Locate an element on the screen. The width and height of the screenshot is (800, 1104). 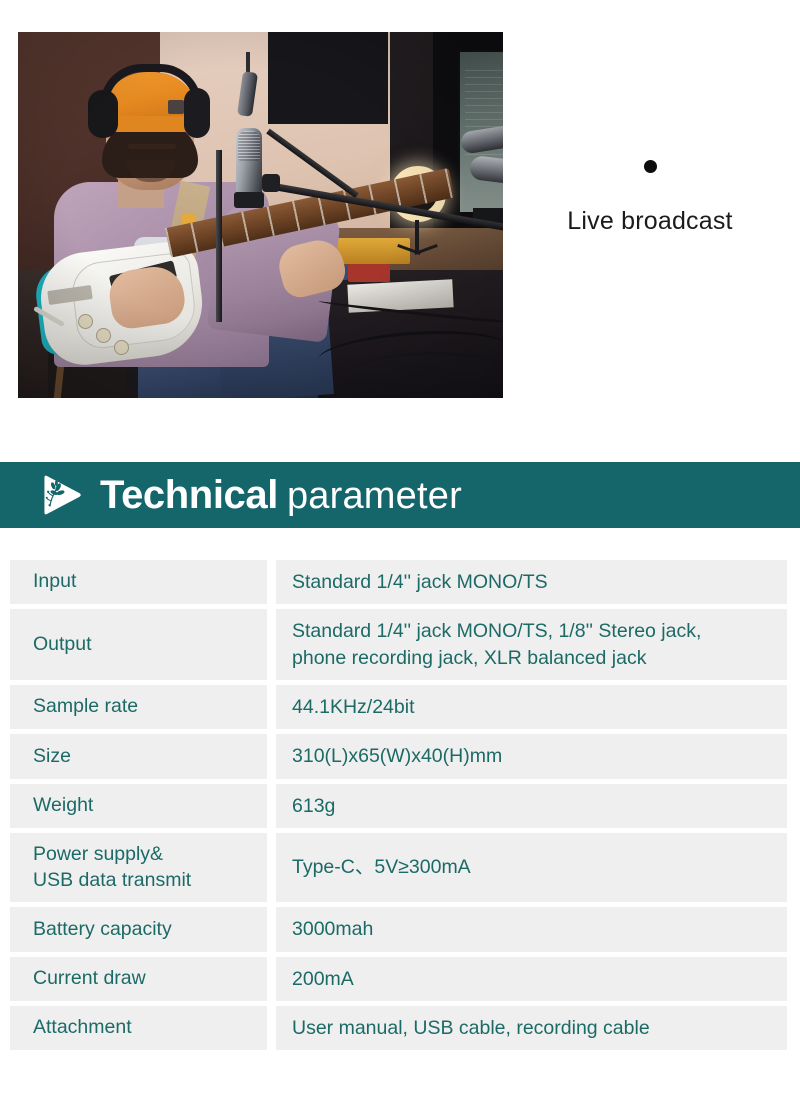
spec-label: Battery capacity is located at coordinates (138, 929).